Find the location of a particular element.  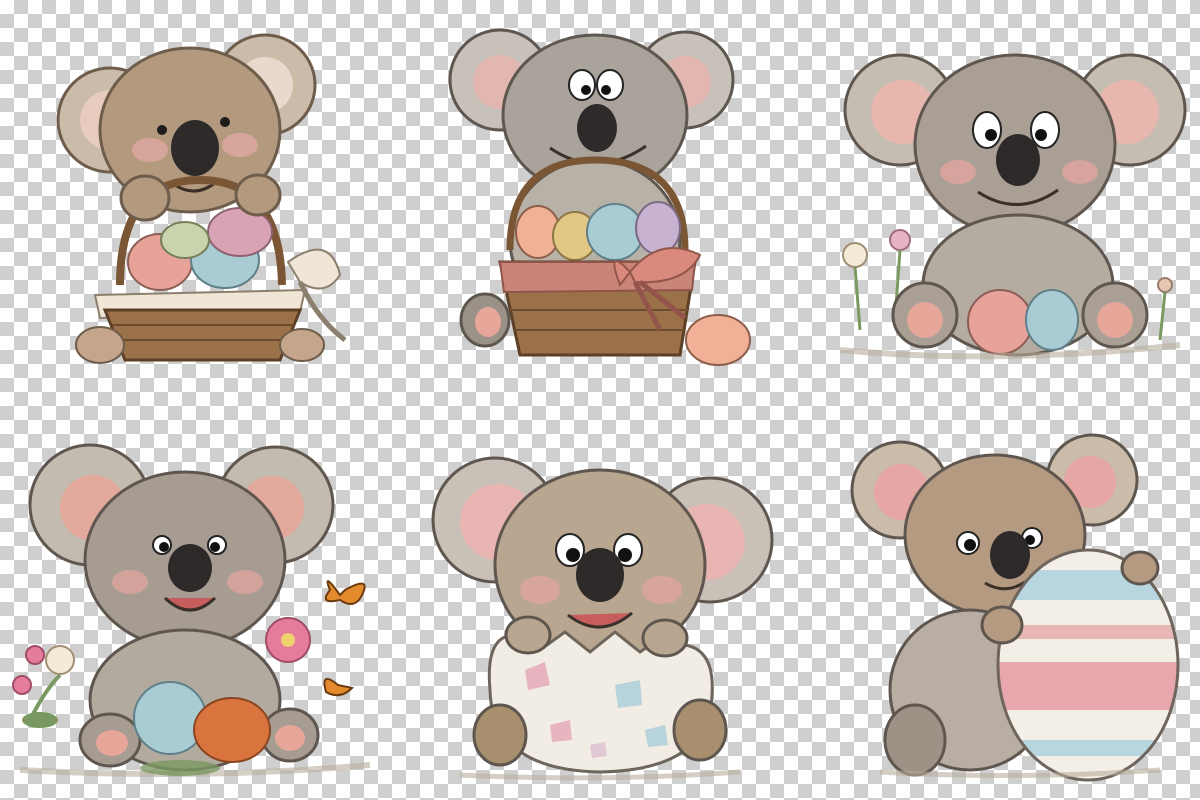

koala-striped-egg-icon is located at coordinates (1015, 607).